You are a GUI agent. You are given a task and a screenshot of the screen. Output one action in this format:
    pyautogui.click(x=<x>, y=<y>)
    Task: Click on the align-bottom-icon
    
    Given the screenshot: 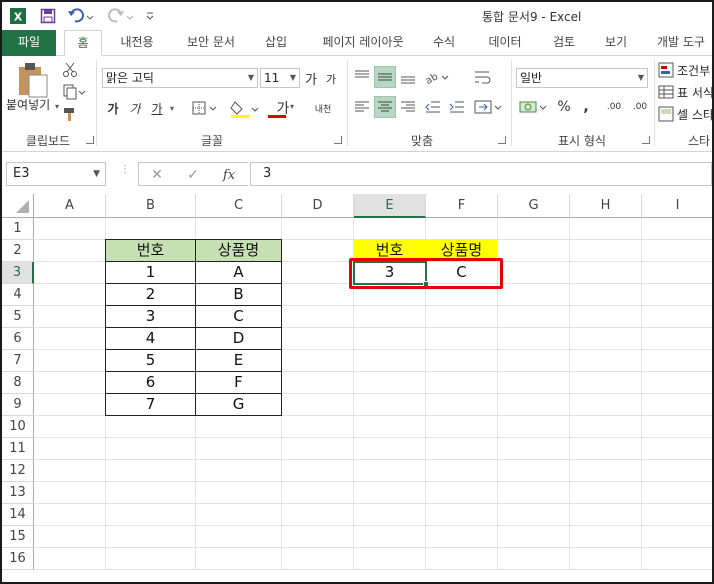 What is the action you would take?
    pyautogui.click(x=408, y=77)
    